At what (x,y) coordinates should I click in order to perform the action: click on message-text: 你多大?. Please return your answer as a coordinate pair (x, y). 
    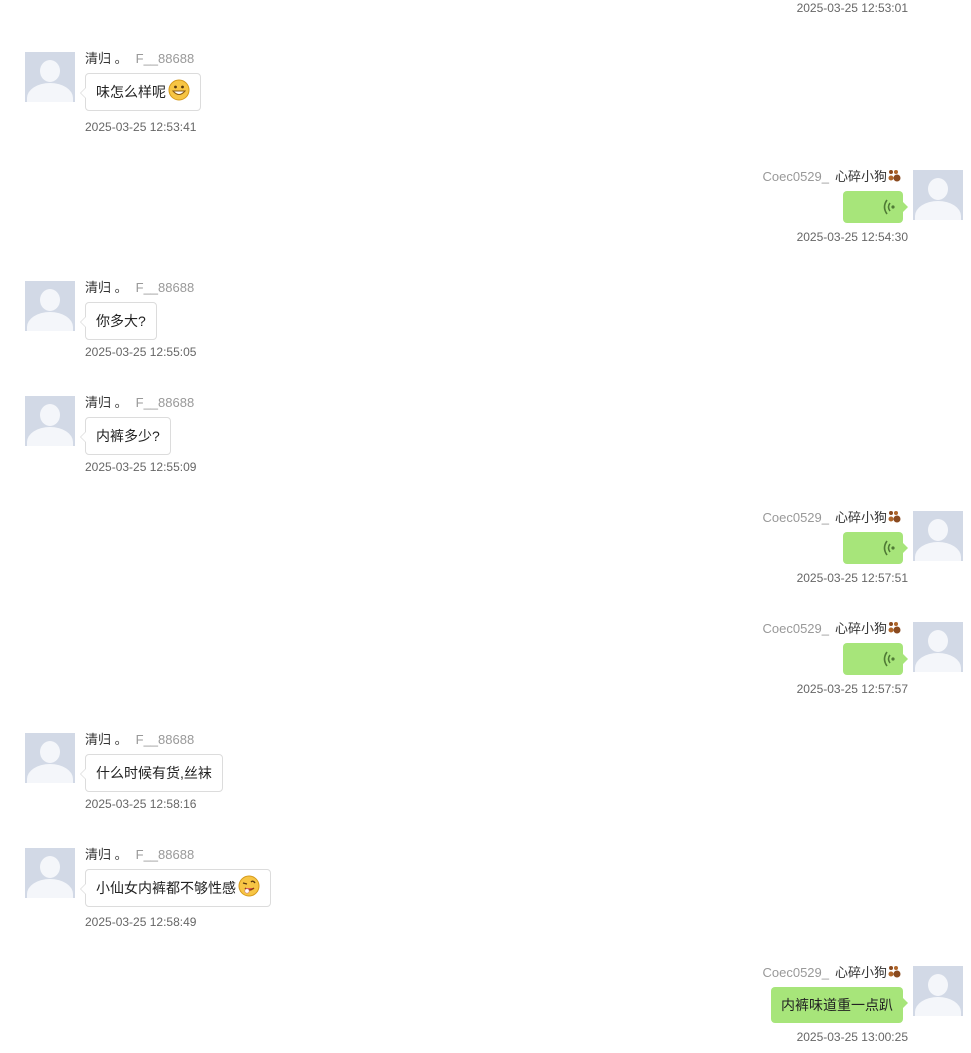
    Looking at the image, I should click on (121, 321).